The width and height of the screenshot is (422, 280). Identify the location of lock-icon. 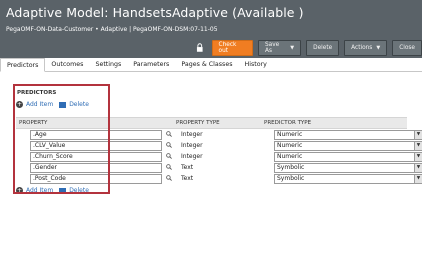
(199, 47).